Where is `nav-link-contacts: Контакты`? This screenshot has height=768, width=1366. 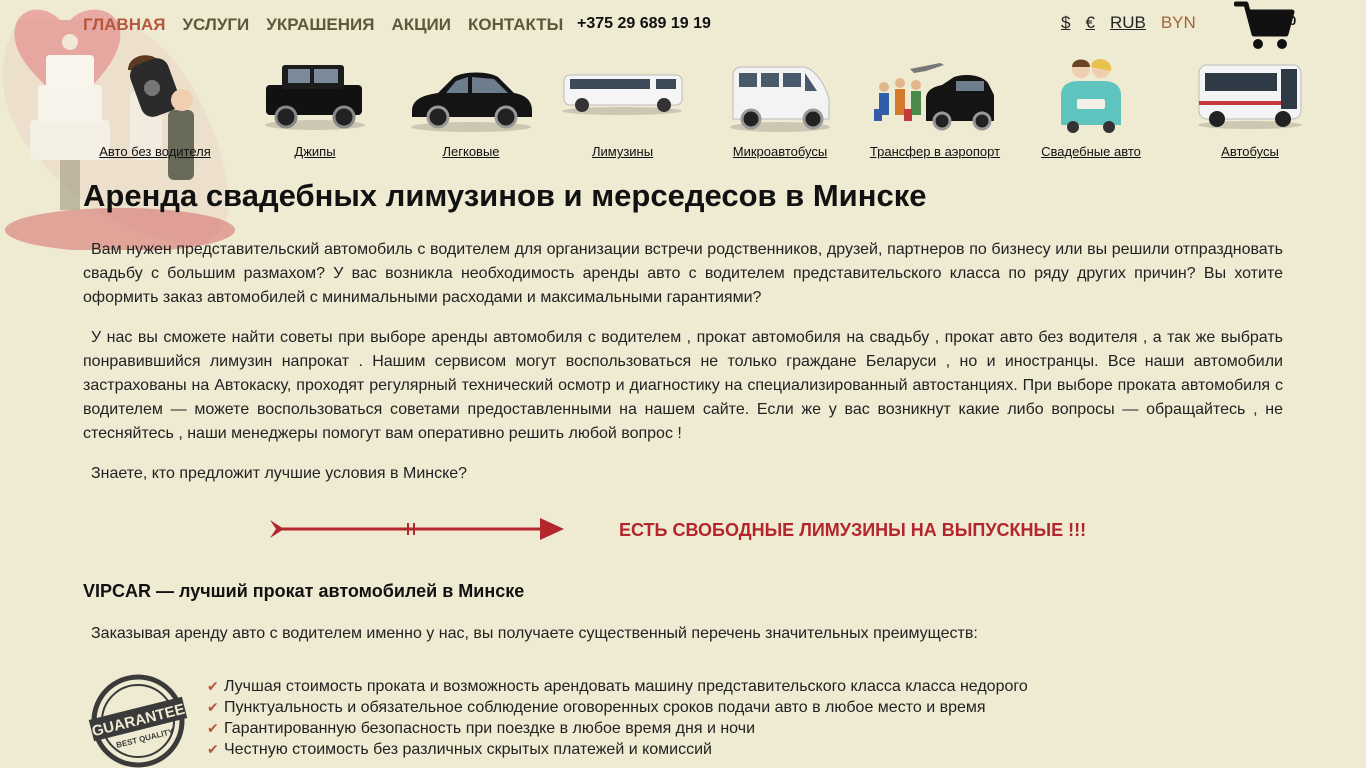
nav-link-contacts: Контакты is located at coordinates (515, 25).